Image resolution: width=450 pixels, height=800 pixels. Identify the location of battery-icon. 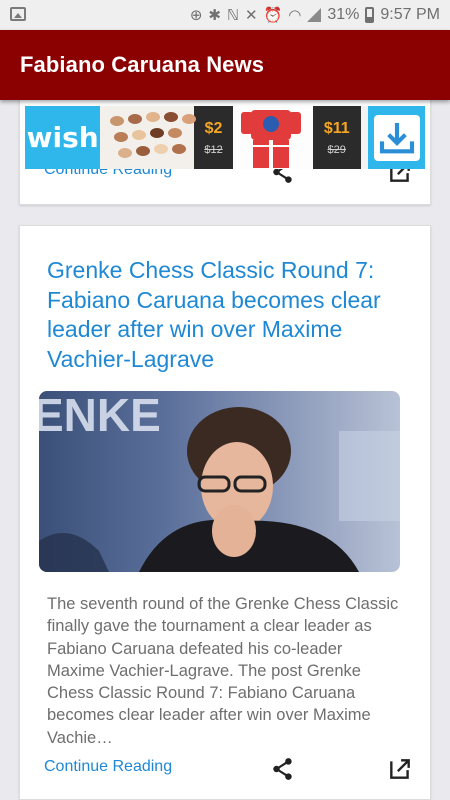
(370, 15).